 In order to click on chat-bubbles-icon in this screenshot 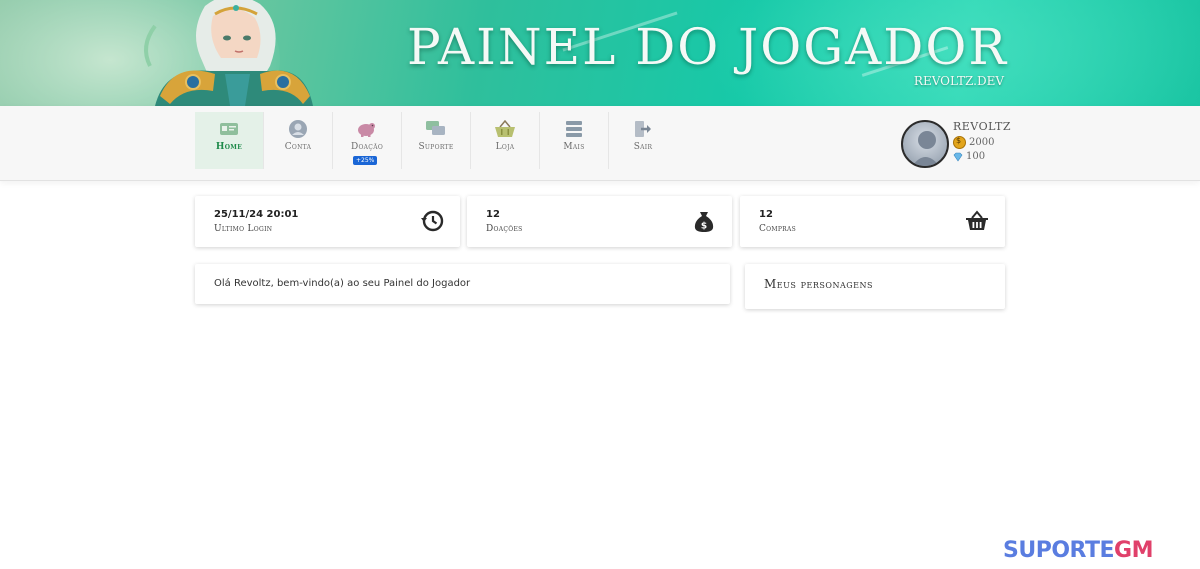, I will do `click(436, 129)`.